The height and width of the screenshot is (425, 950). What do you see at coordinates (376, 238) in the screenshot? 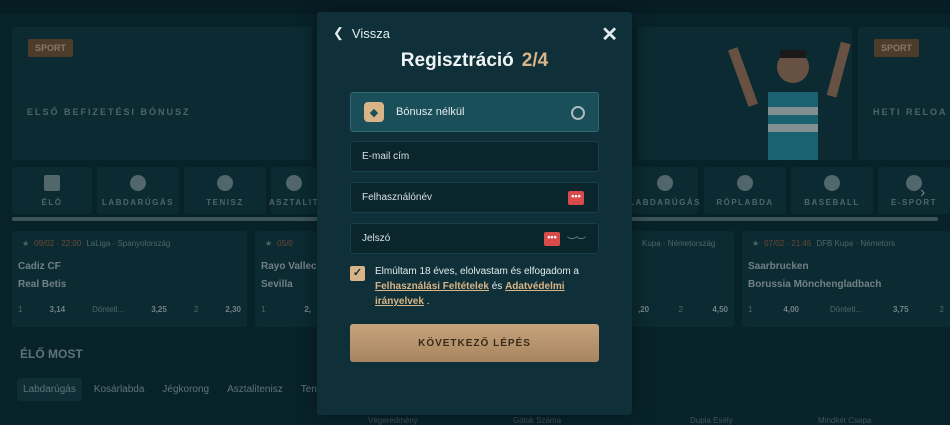
I see `password-placeholder: Jelszó` at bounding box center [376, 238].